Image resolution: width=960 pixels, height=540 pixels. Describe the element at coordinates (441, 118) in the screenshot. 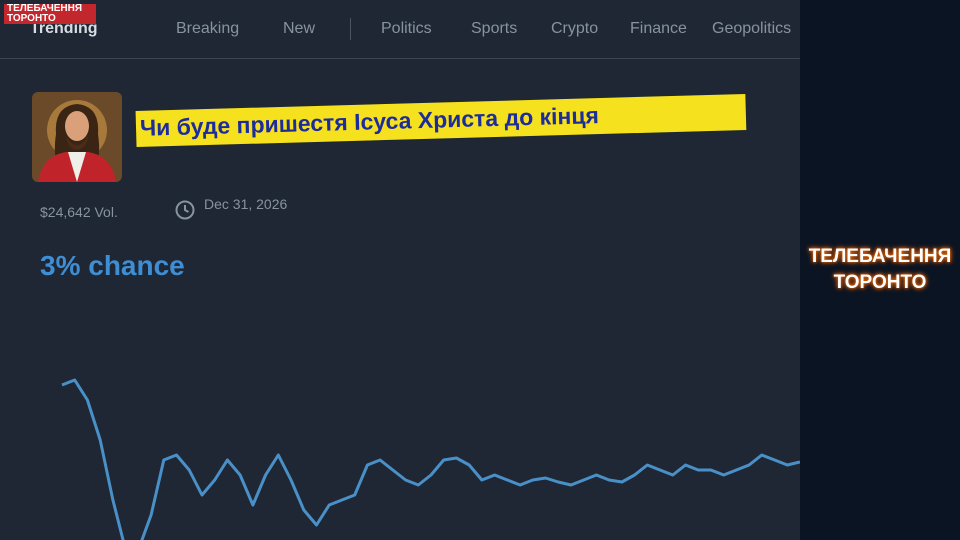

I see `market-title-highlight: Чи буде пришестя Ісуса Христа до кінця` at that location.